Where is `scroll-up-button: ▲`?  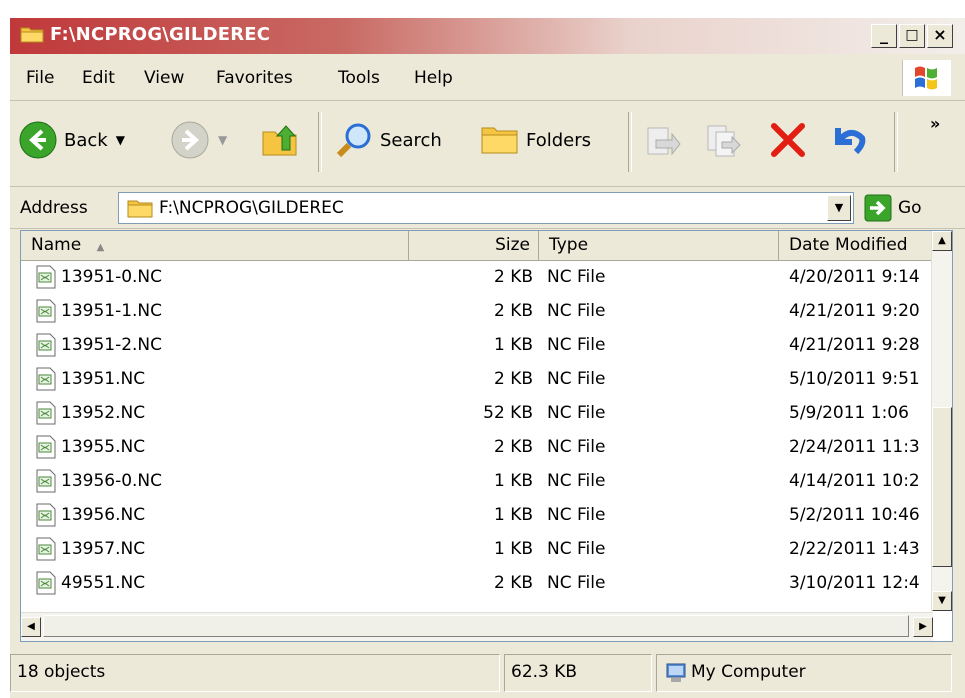
scroll-up-button: ▲ is located at coordinates (942, 241).